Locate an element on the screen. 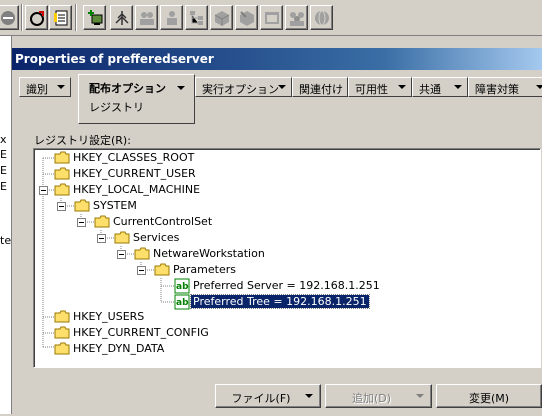 This screenshot has height=416, width=542. tab-label: 可用性 is located at coordinates (371, 89).